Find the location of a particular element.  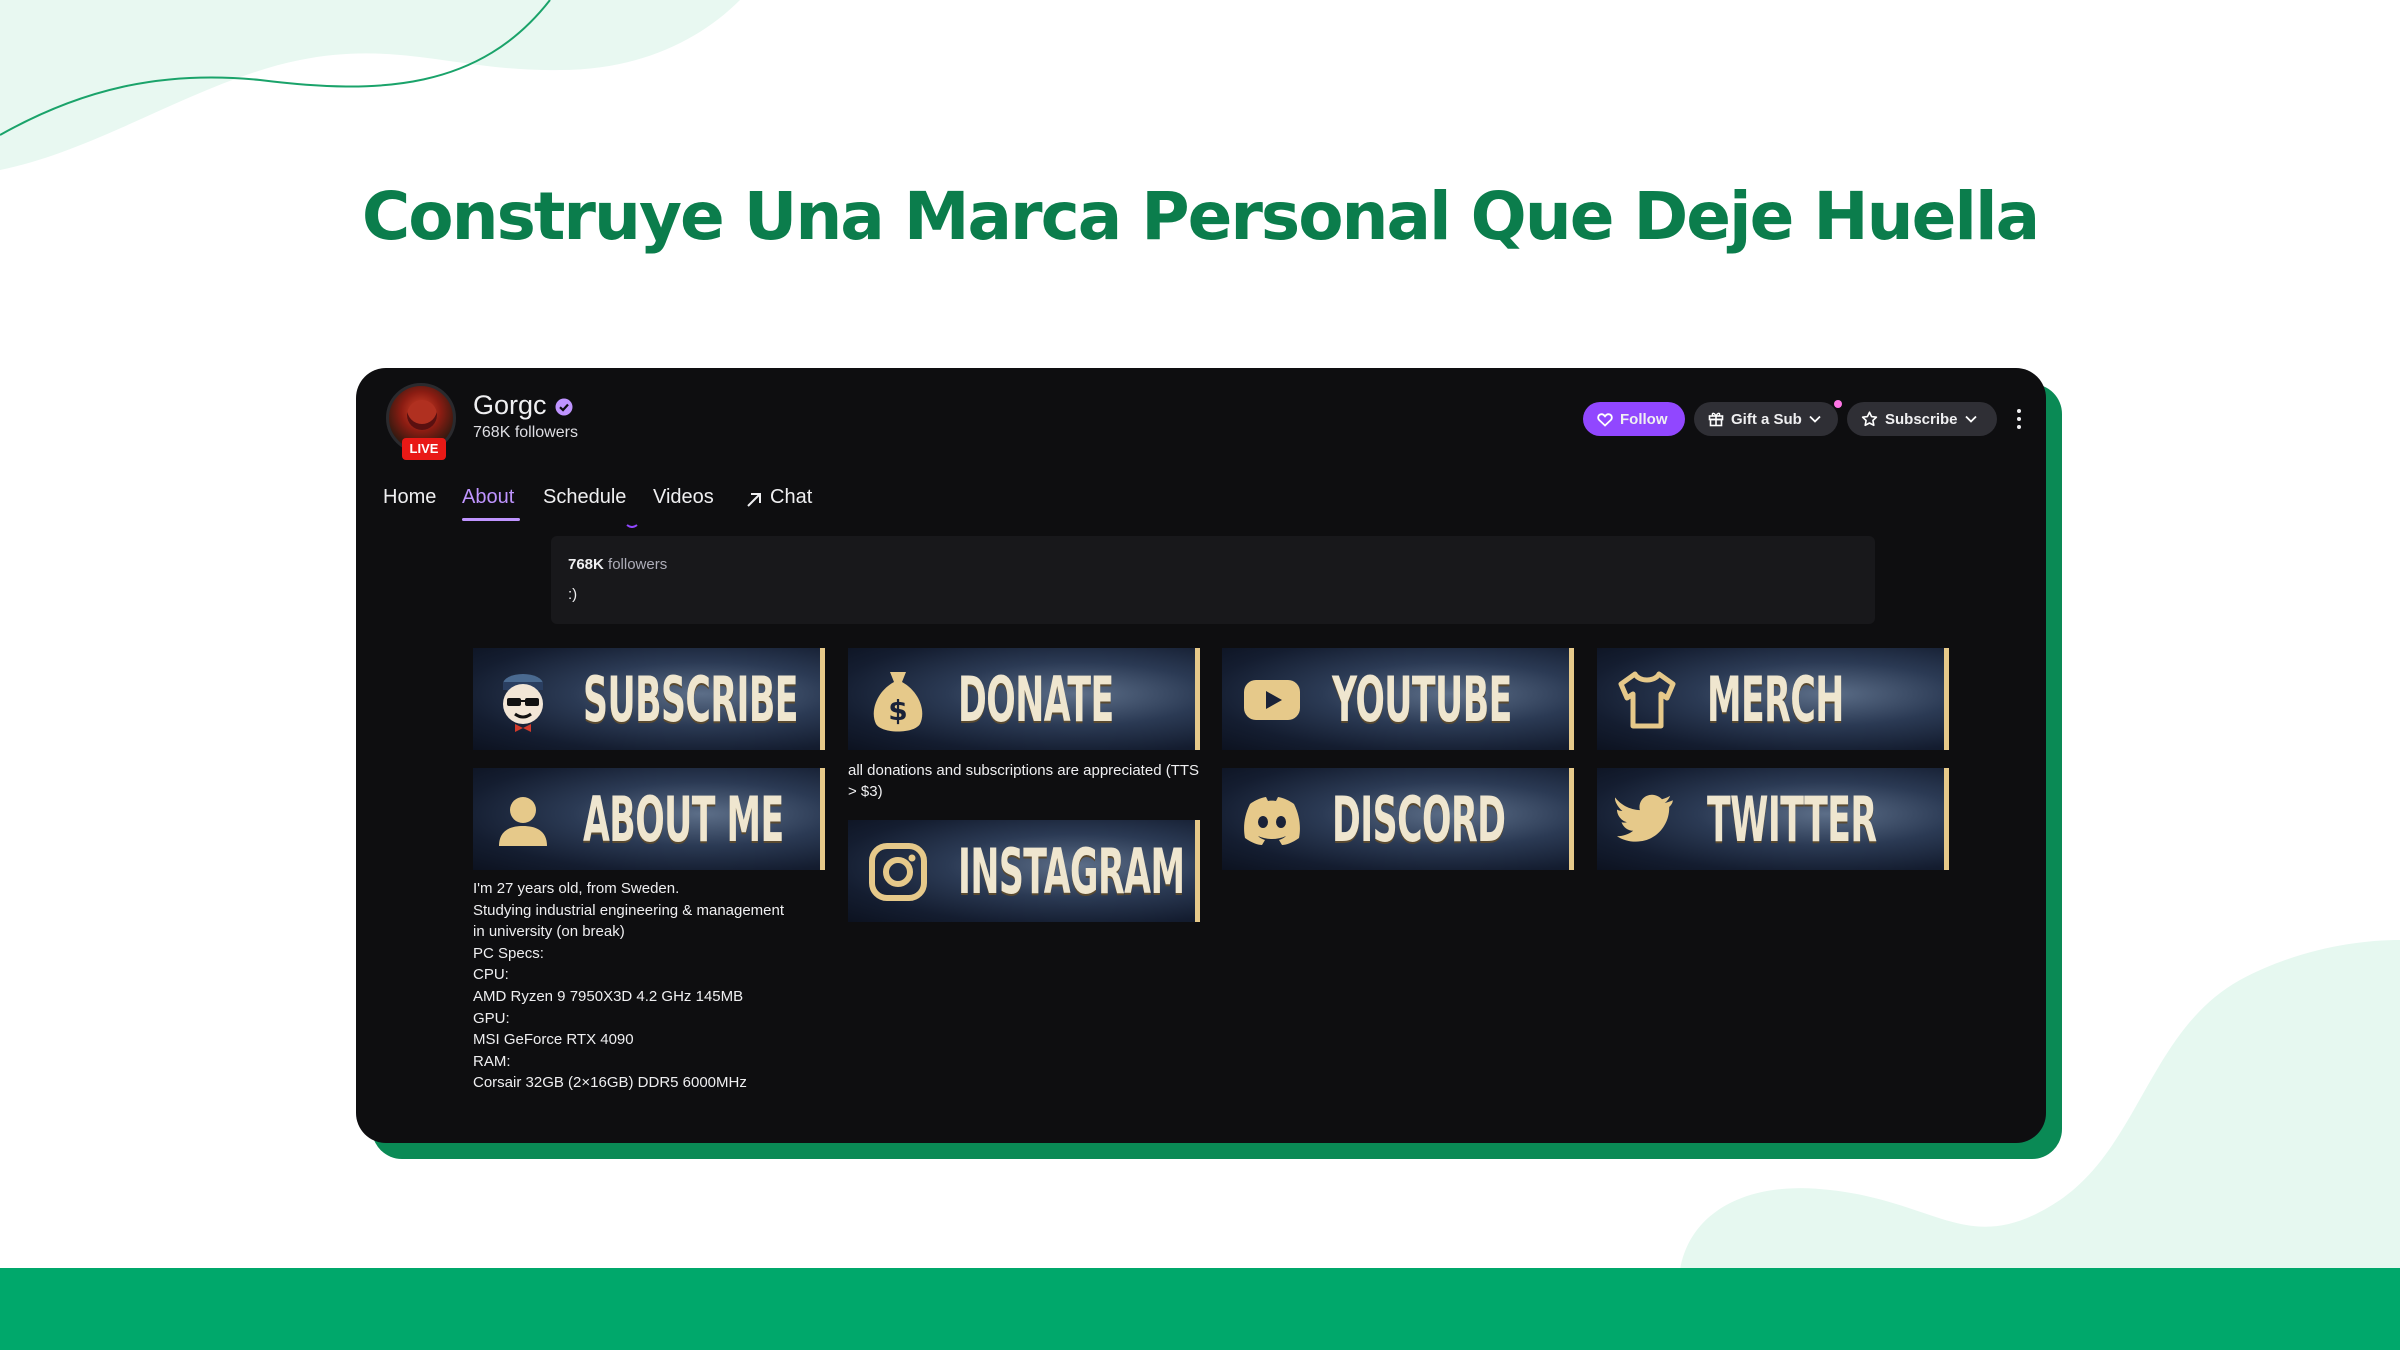

panel-discord-label: DISCORD is located at coordinates (1419, 819).